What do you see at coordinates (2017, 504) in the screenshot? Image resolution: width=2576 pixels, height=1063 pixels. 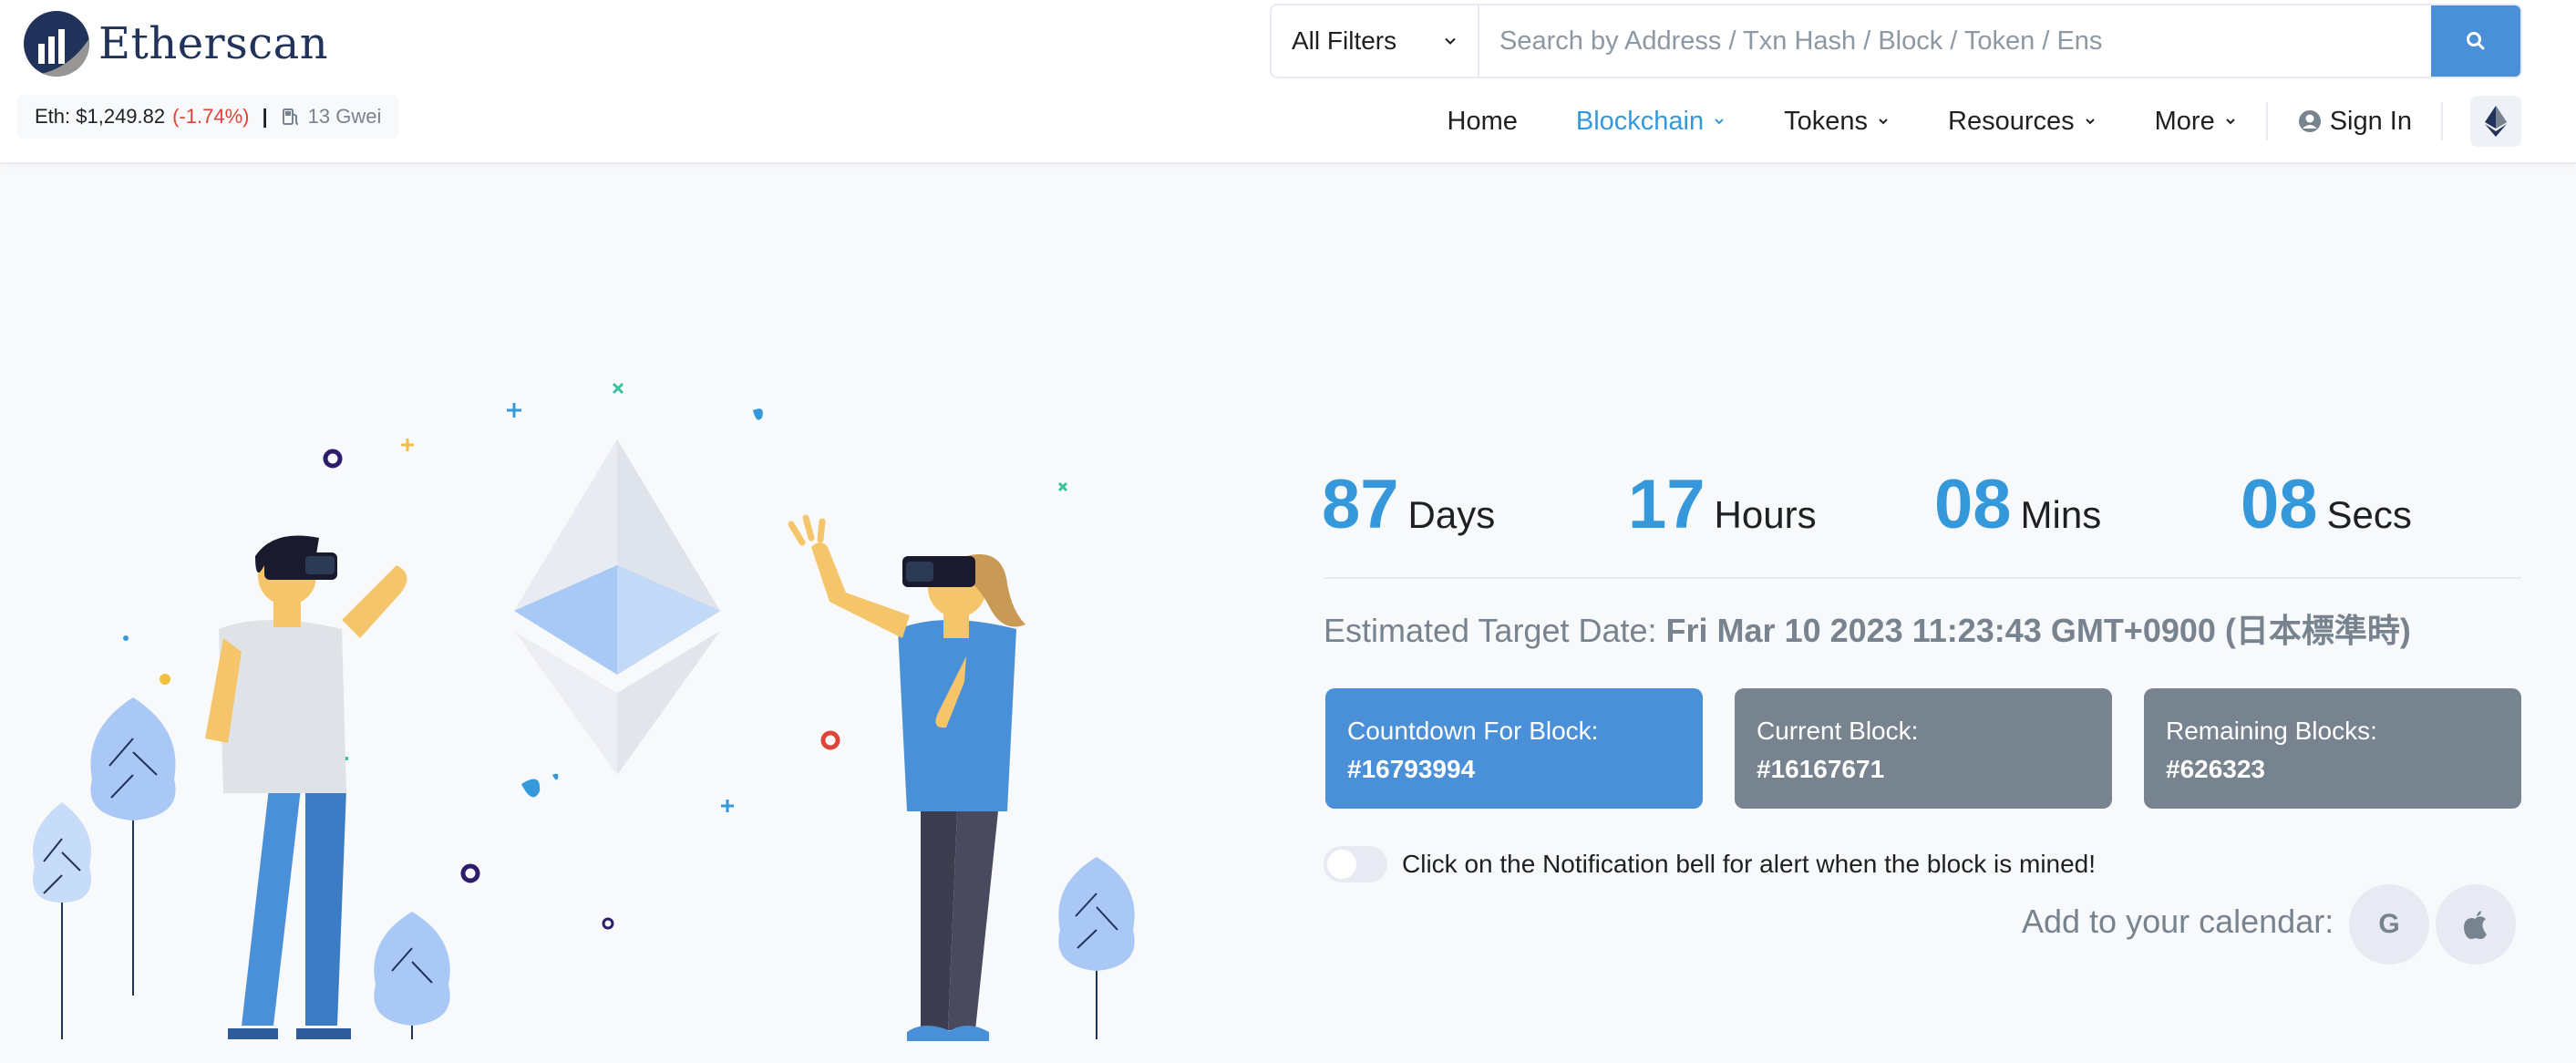 I see `countdown-mins: 08 Mins` at bounding box center [2017, 504].